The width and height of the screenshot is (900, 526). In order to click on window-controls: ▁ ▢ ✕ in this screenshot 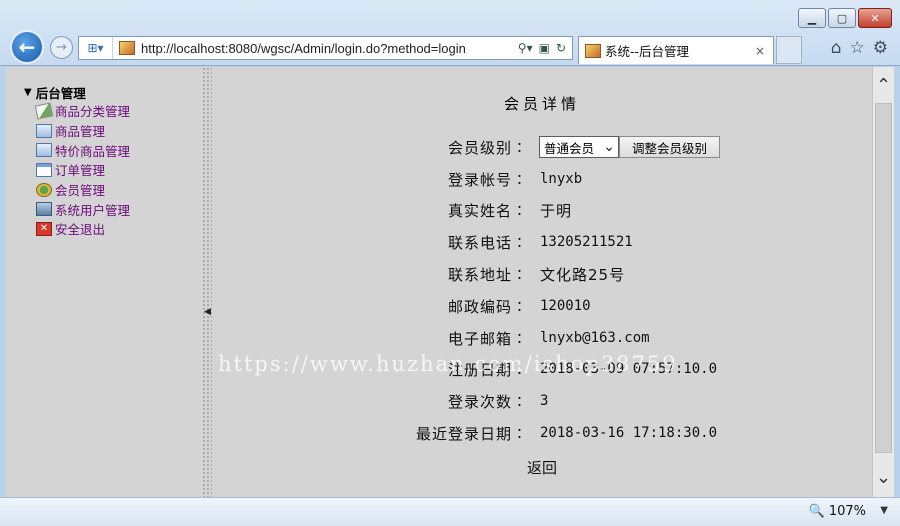, I will do `click(845, 18)`.